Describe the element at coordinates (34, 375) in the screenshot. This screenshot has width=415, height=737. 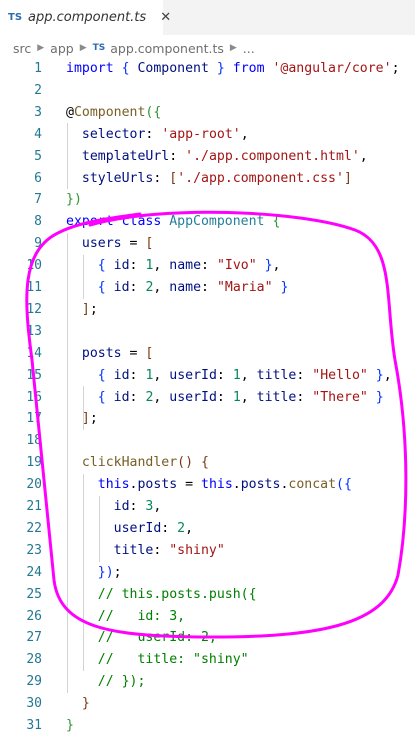
I see `line-number: 15` at that location.